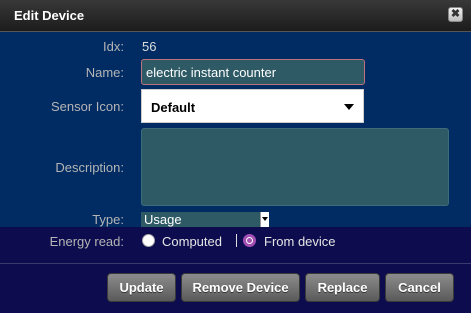  Describe the element at coordinates (455, 14) in the screenshot. I see `close-icon: ✖` at that location.